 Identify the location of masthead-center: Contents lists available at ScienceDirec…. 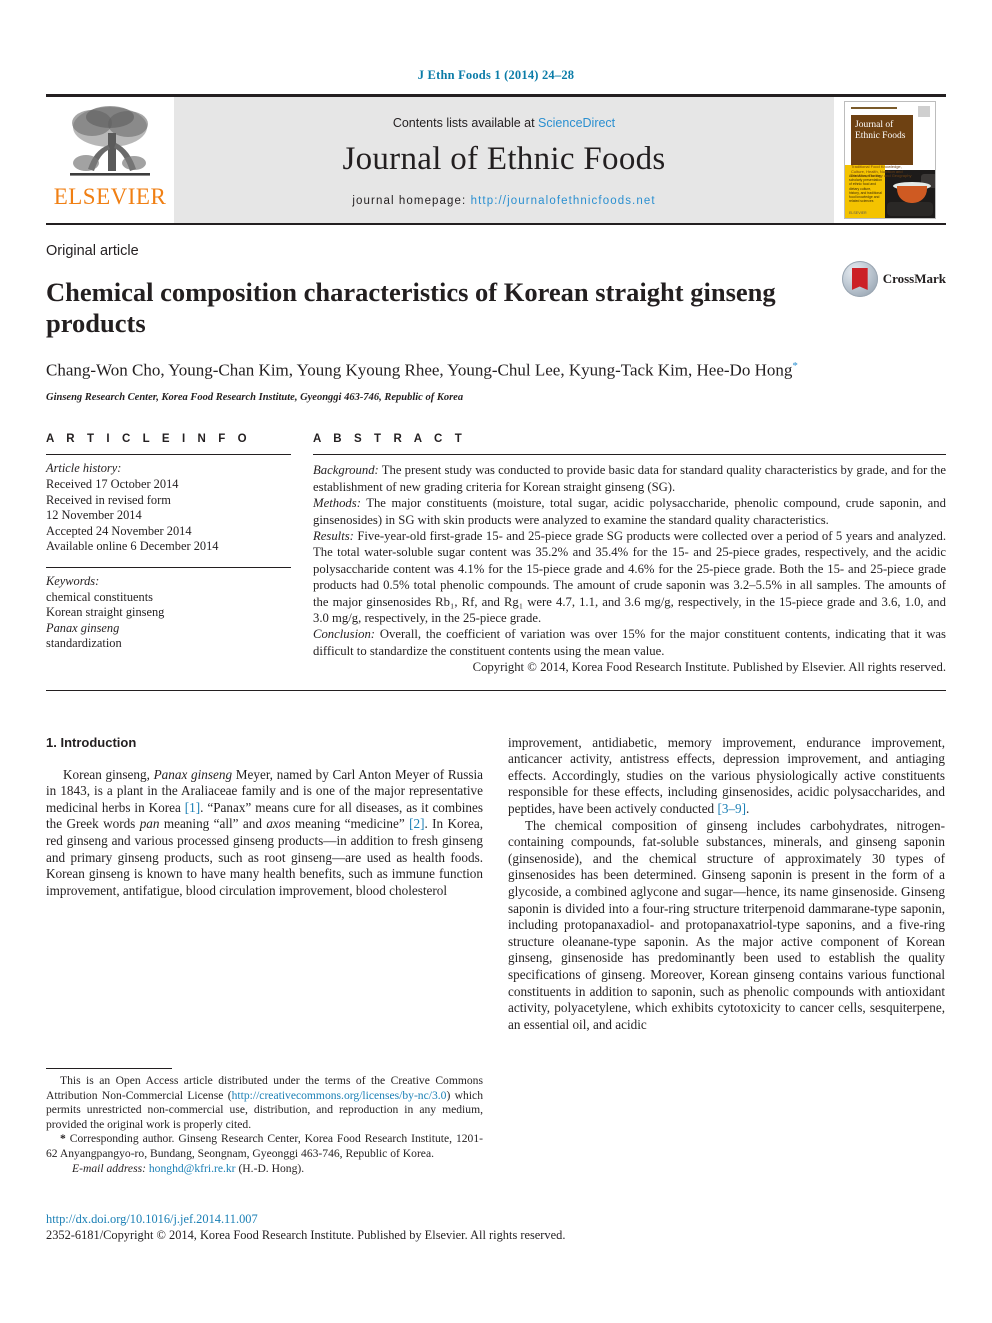
(504, 160).